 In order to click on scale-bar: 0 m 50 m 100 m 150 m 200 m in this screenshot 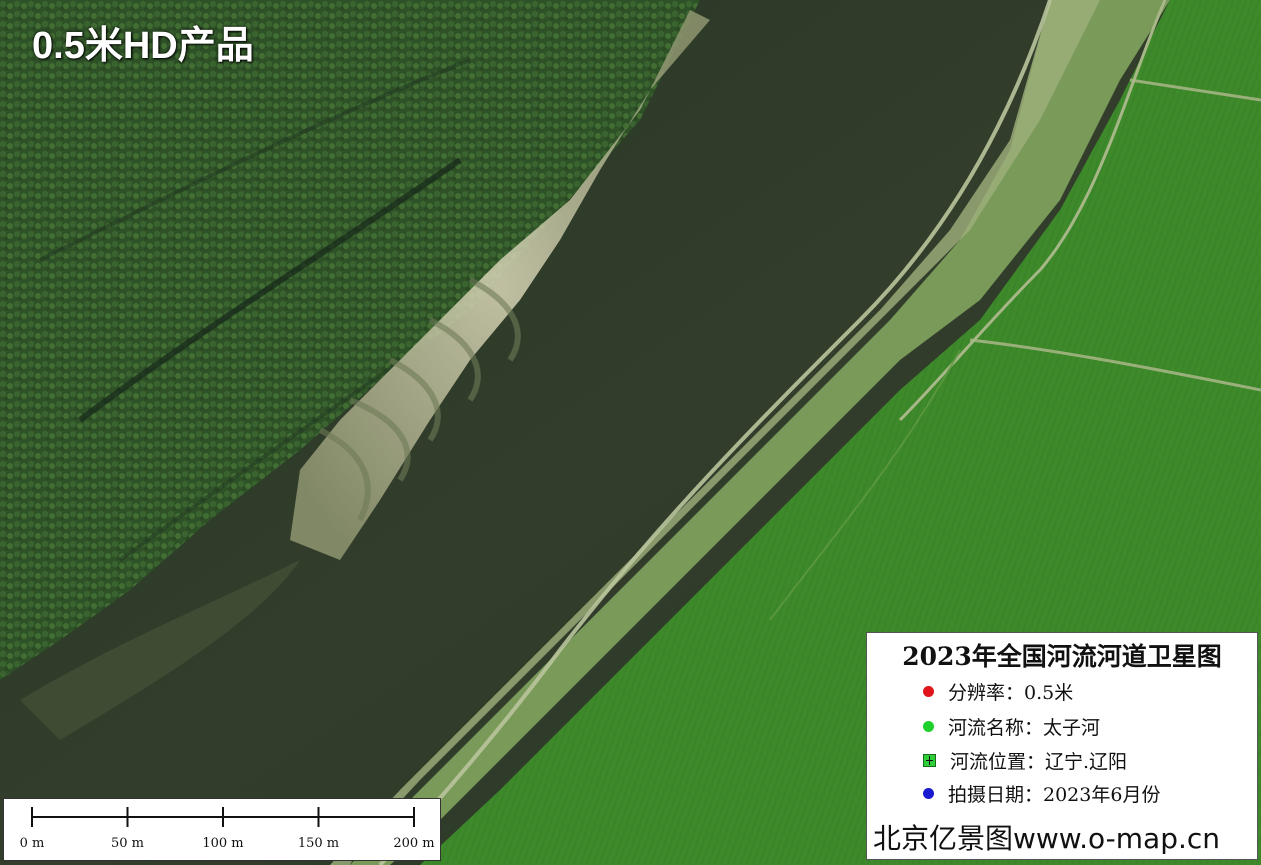, I will do `click(222, 829)`.